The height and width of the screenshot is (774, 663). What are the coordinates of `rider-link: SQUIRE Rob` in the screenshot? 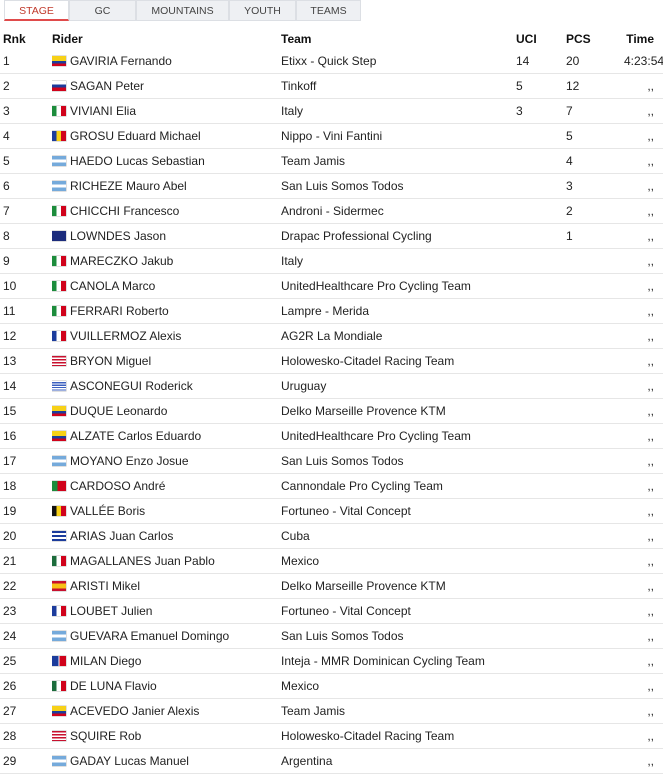 It's located at (105, 736).